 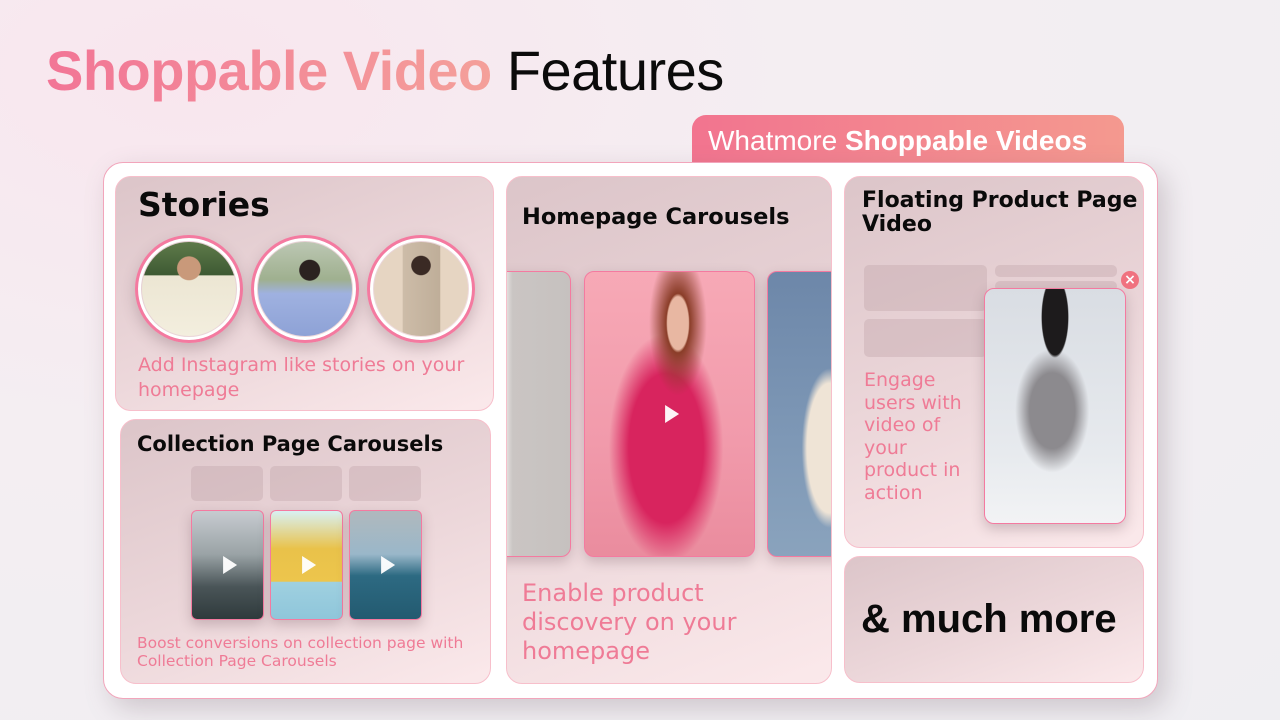 What do you see at coordinates (1055, 406) in the screenshot?
I see `floating-video` at bounding box center [1055, 406].